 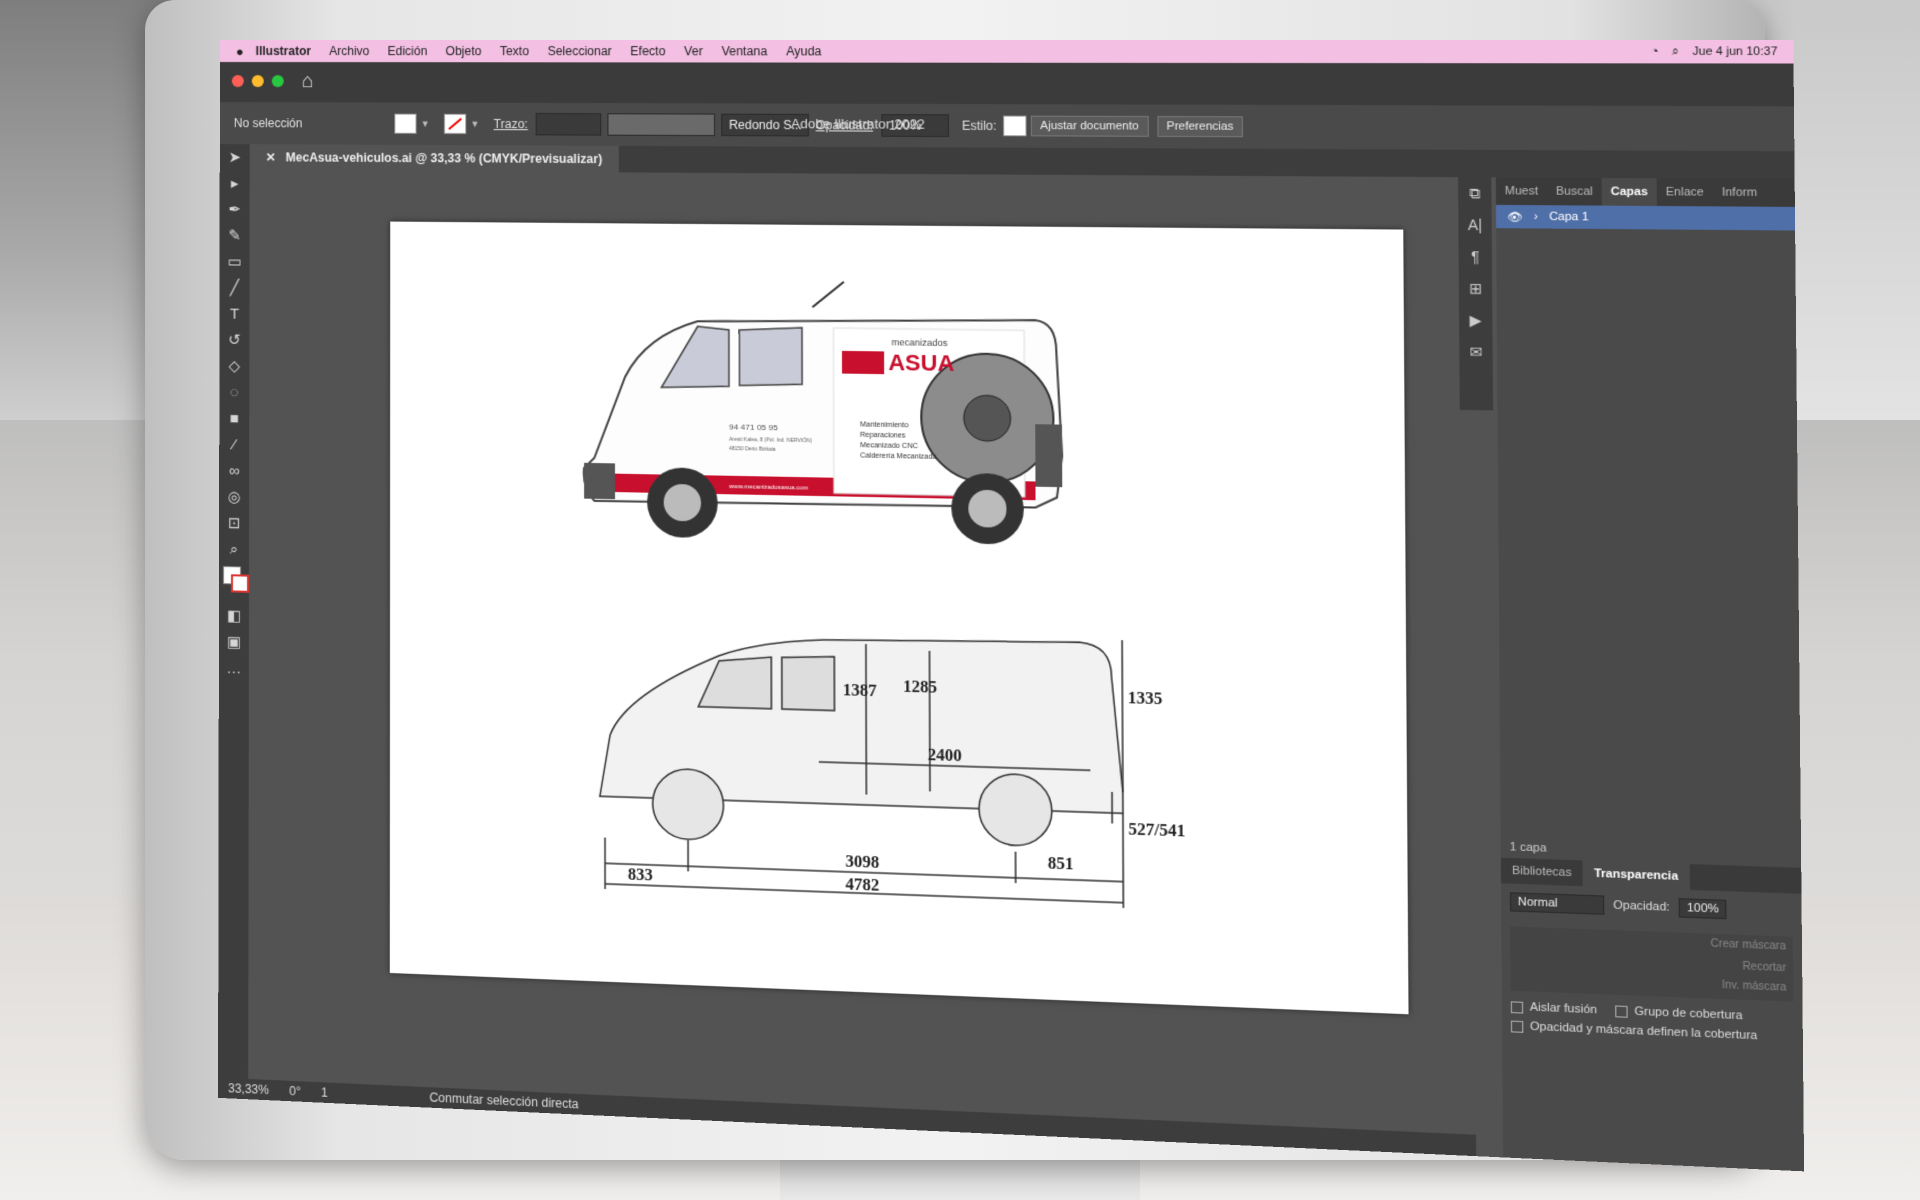 I want to click on close-window-button, so click(x=237, y=81).